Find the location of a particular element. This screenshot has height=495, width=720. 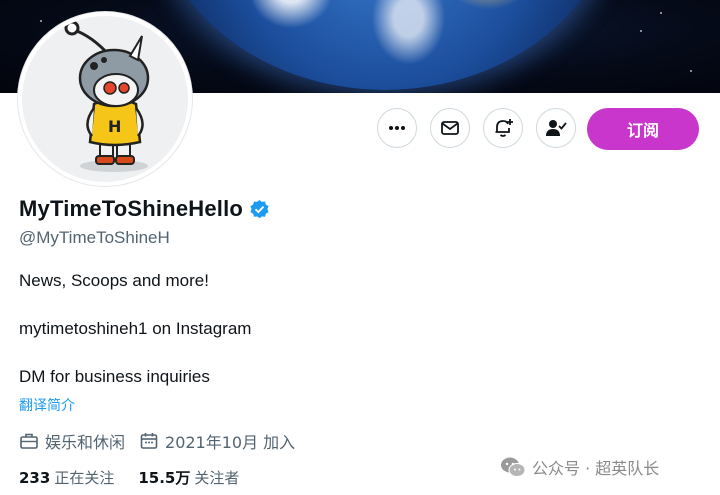

more-button is located at coordinates (397, 128).